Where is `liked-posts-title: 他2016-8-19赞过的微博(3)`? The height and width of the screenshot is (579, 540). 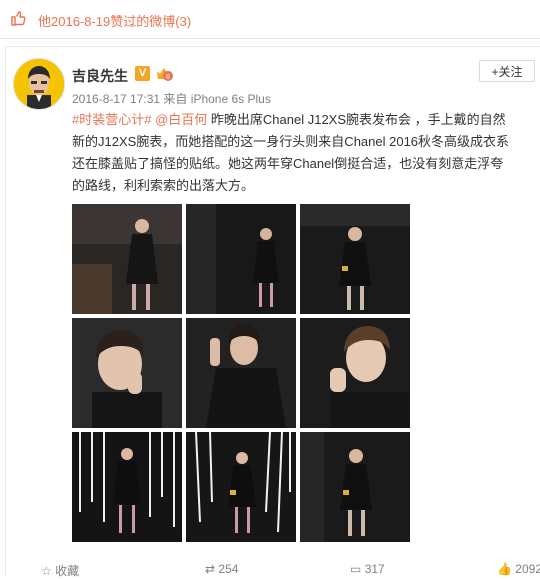 liked-posts-title: 他2016-8-19赞过的微博(3) is located at coordinates (114, 20).